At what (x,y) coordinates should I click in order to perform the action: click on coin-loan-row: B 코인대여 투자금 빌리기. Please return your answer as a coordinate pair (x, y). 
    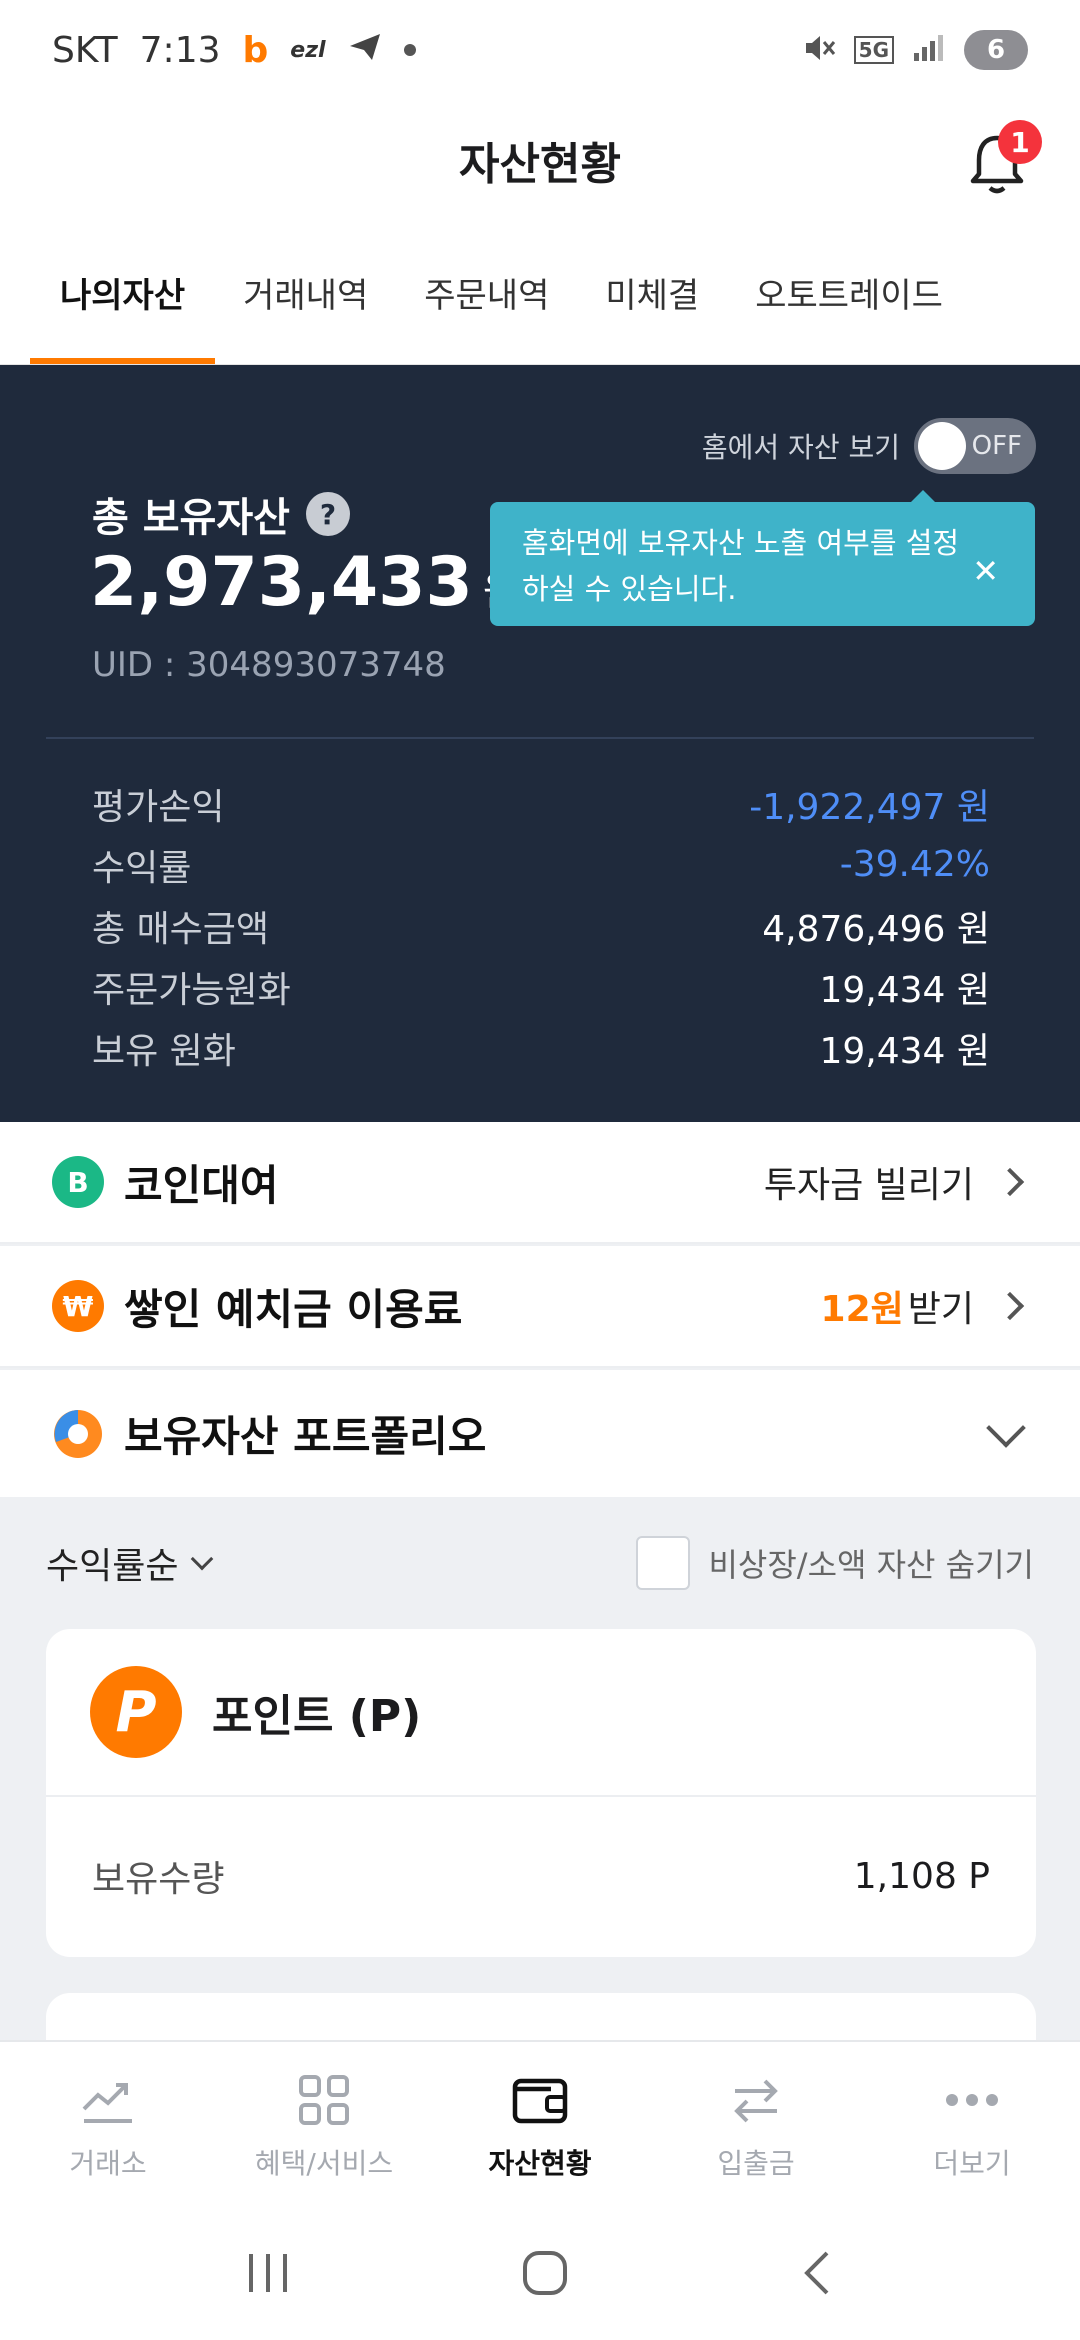
    Looking at the image, I should click on (540, 1183).